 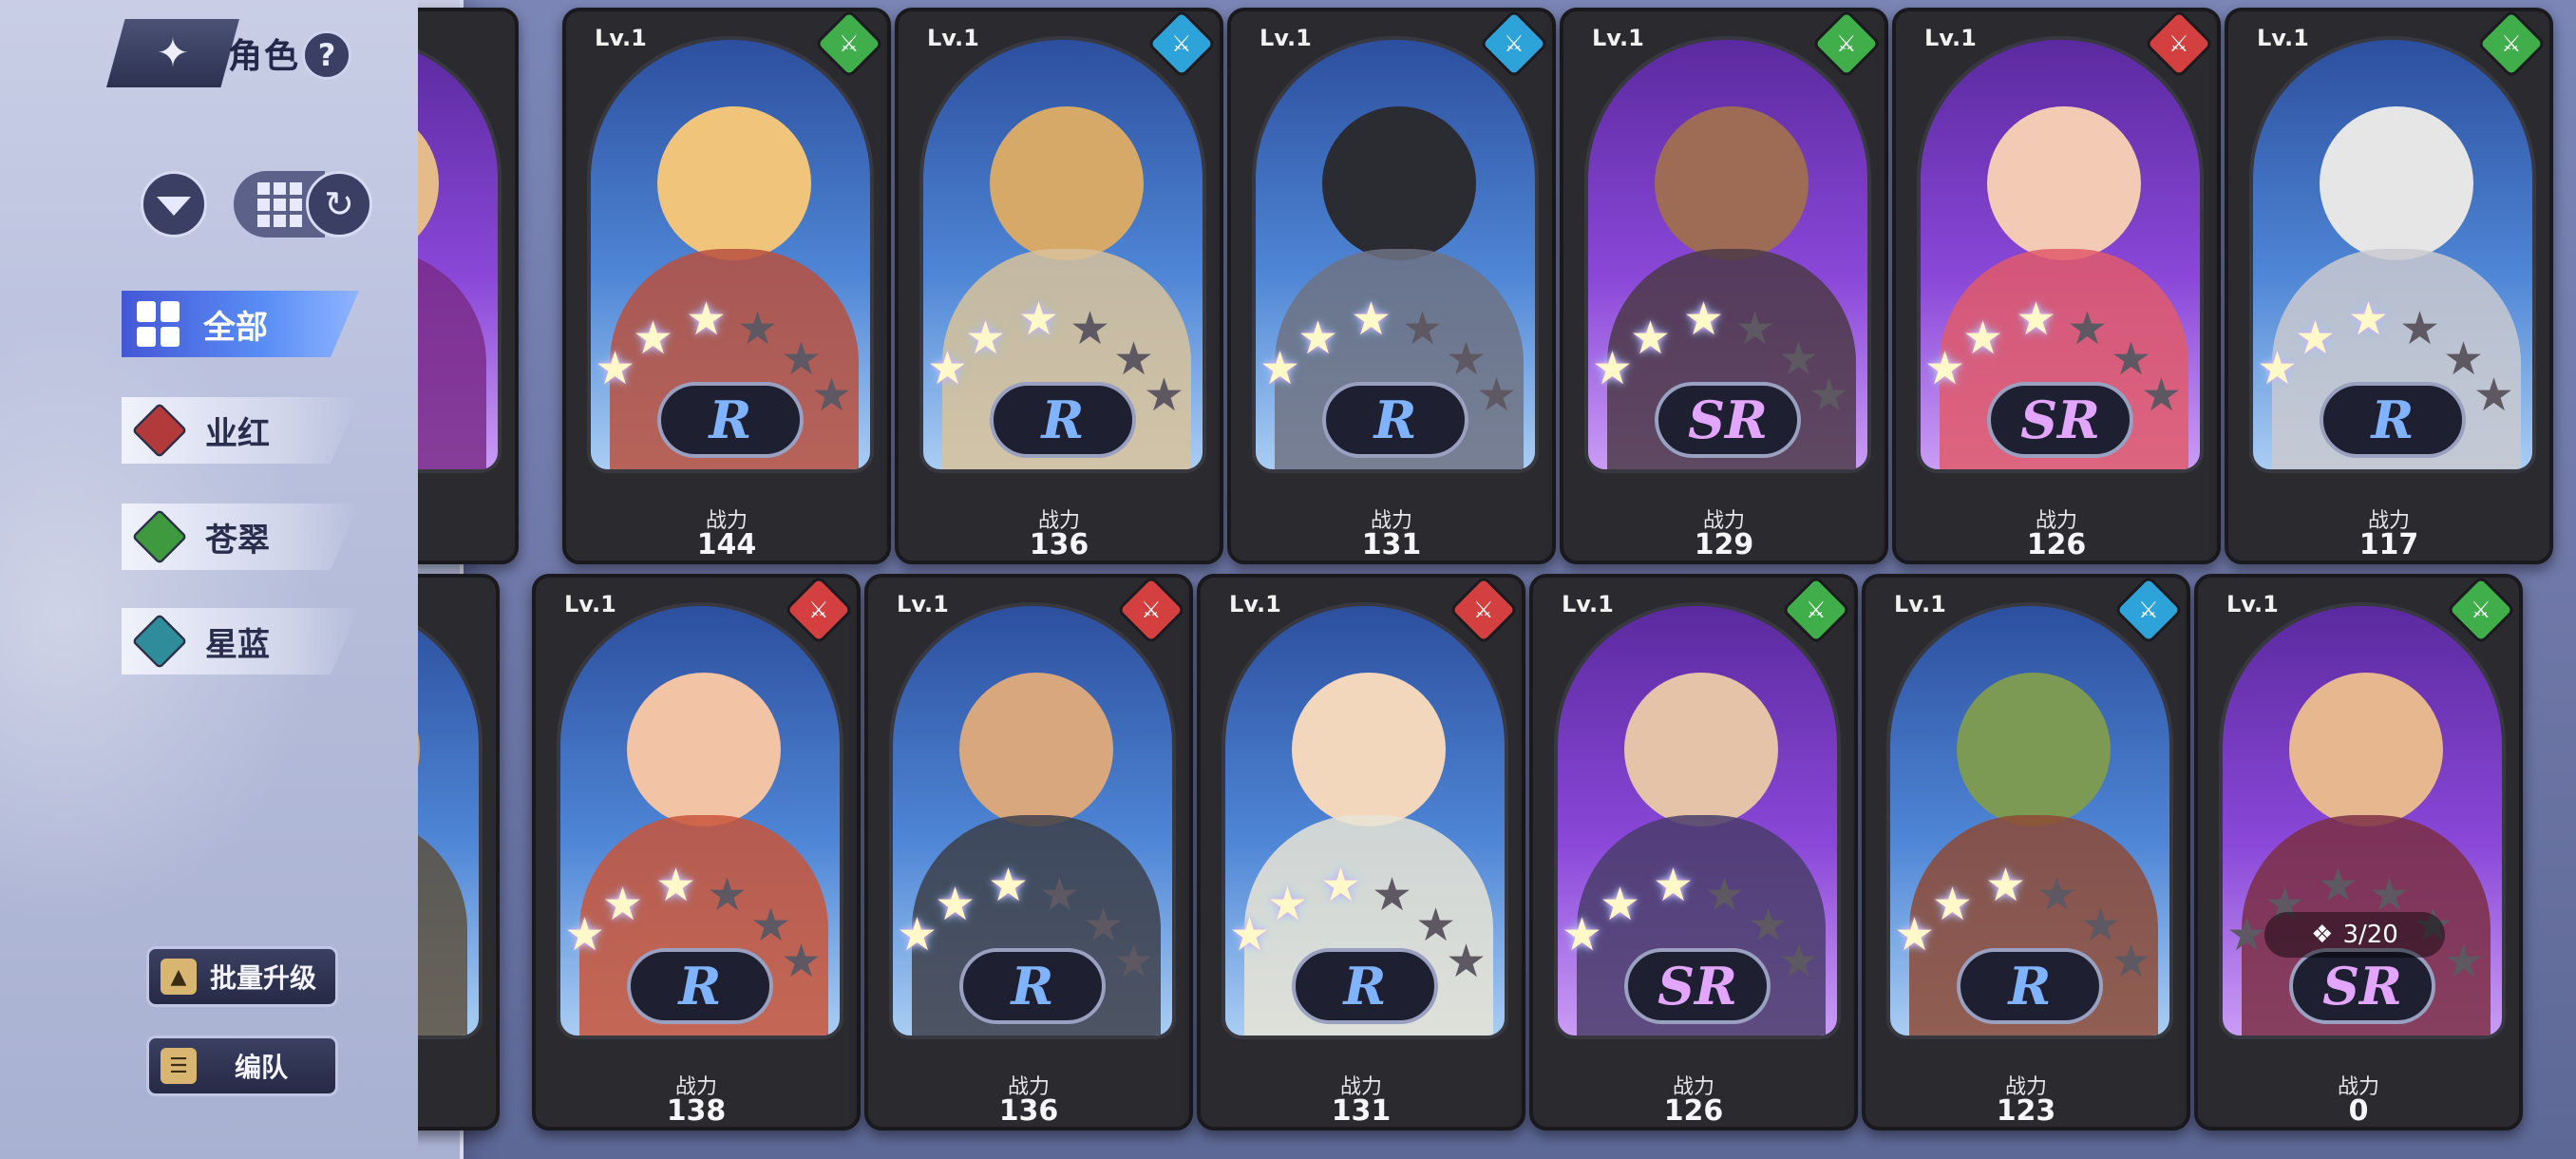 What do you see at coordinates (696, 852) in the screenshot?
I see `character-card: Lv.1 ⚔ ★ ★ ★ ★ ★ ★ R 战力 138` at bounding box center [696, 852].